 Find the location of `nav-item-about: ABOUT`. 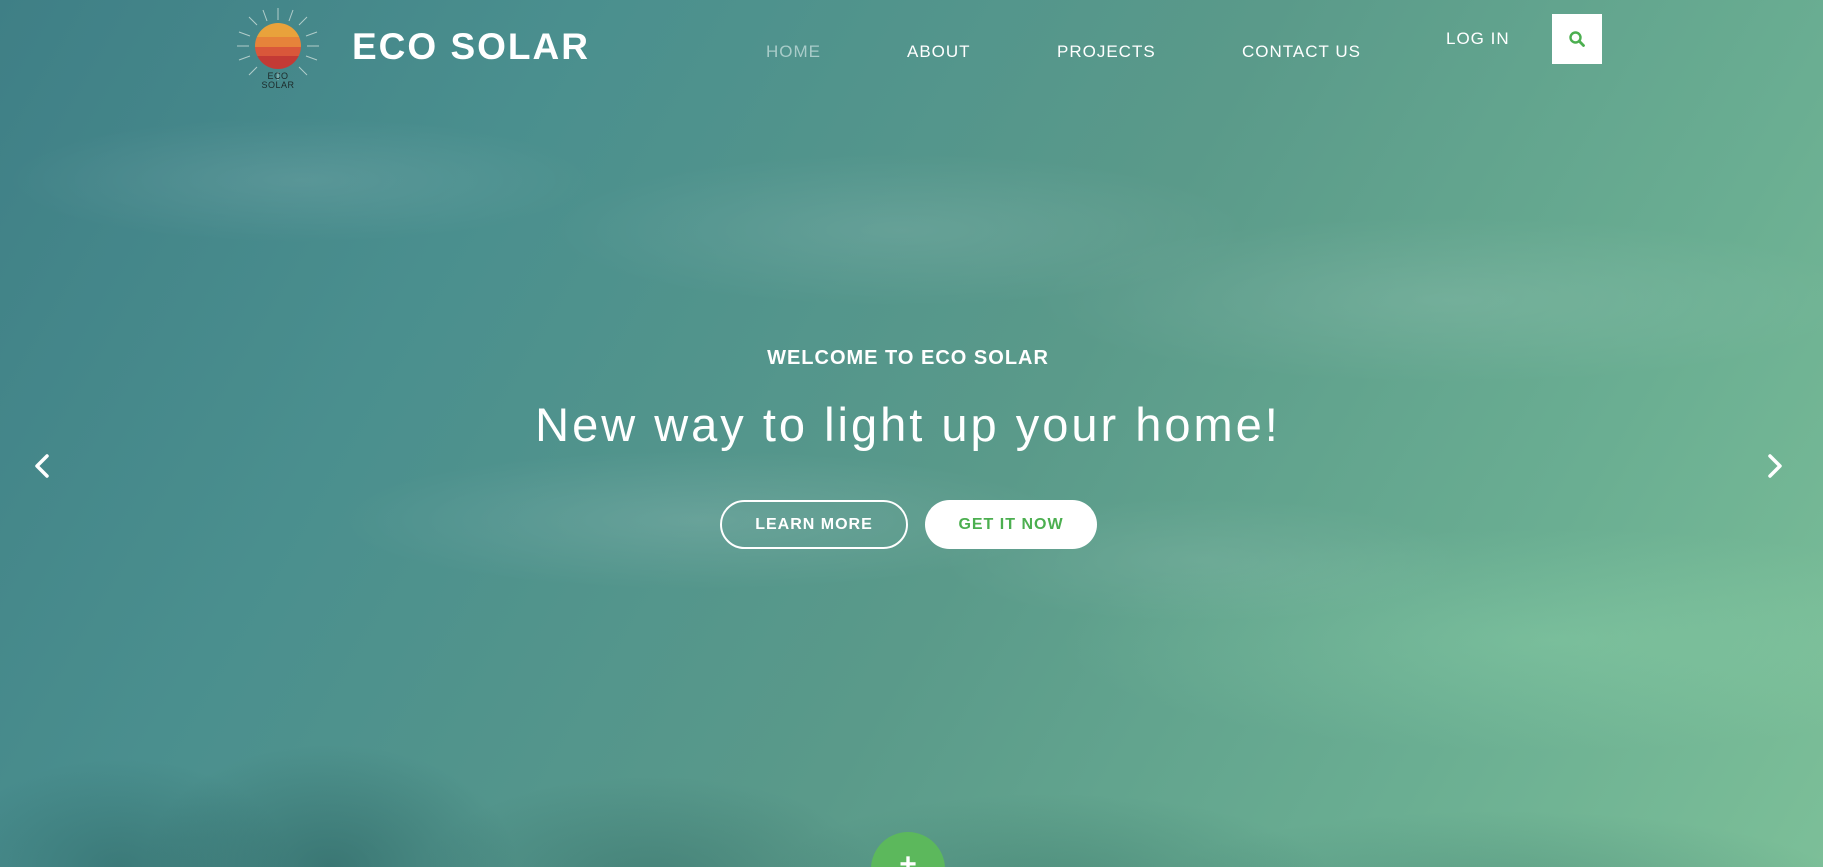

nav-item-about: ABOUT is located at coordinates (939, 52).